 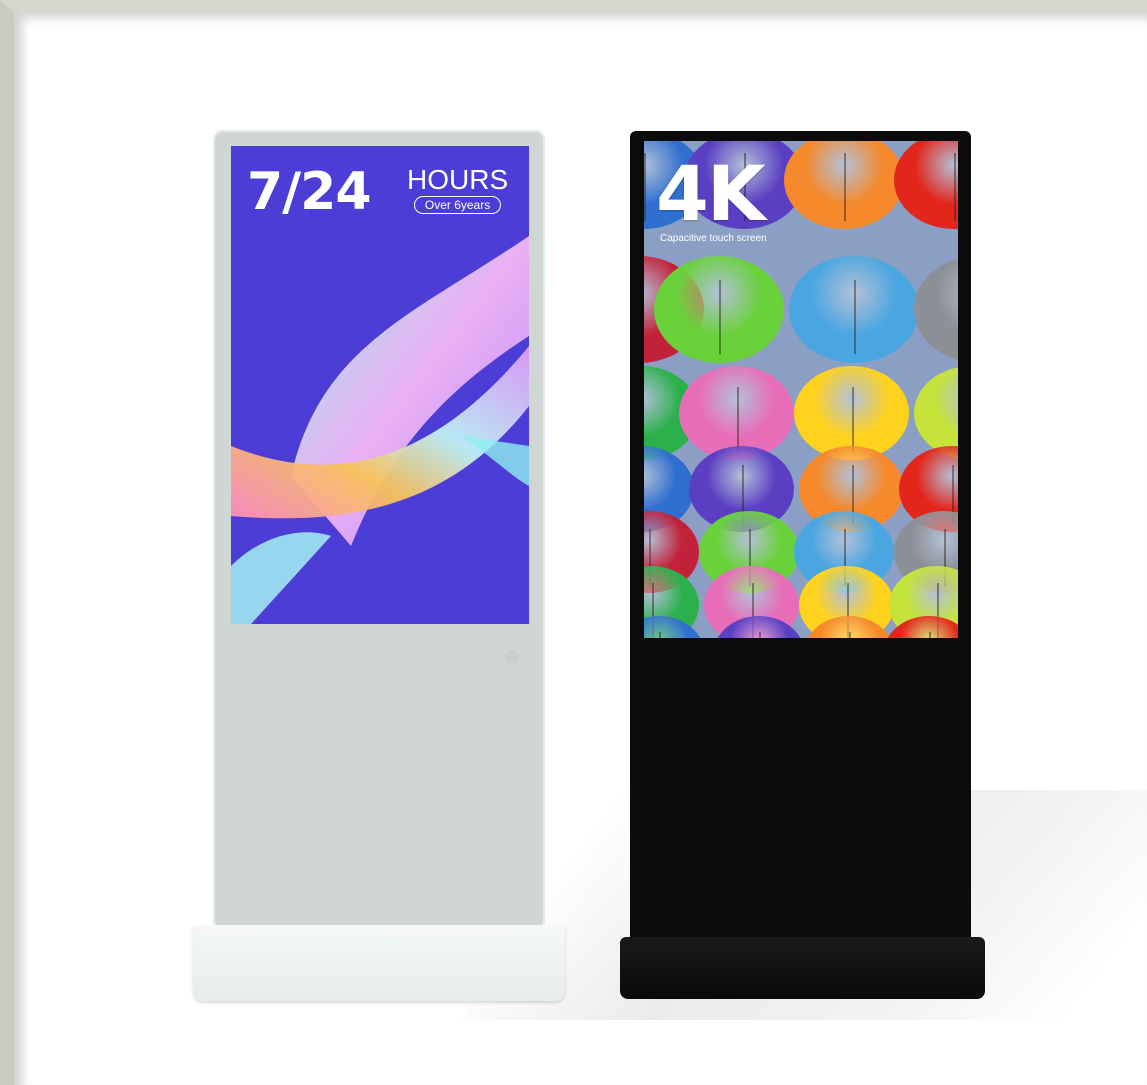 What do you see at coordinates (801, 389) in the screenshot?
I see `black-kiosk-screen: 4K Capacitive touch screen` at bounding box center [801, 389].